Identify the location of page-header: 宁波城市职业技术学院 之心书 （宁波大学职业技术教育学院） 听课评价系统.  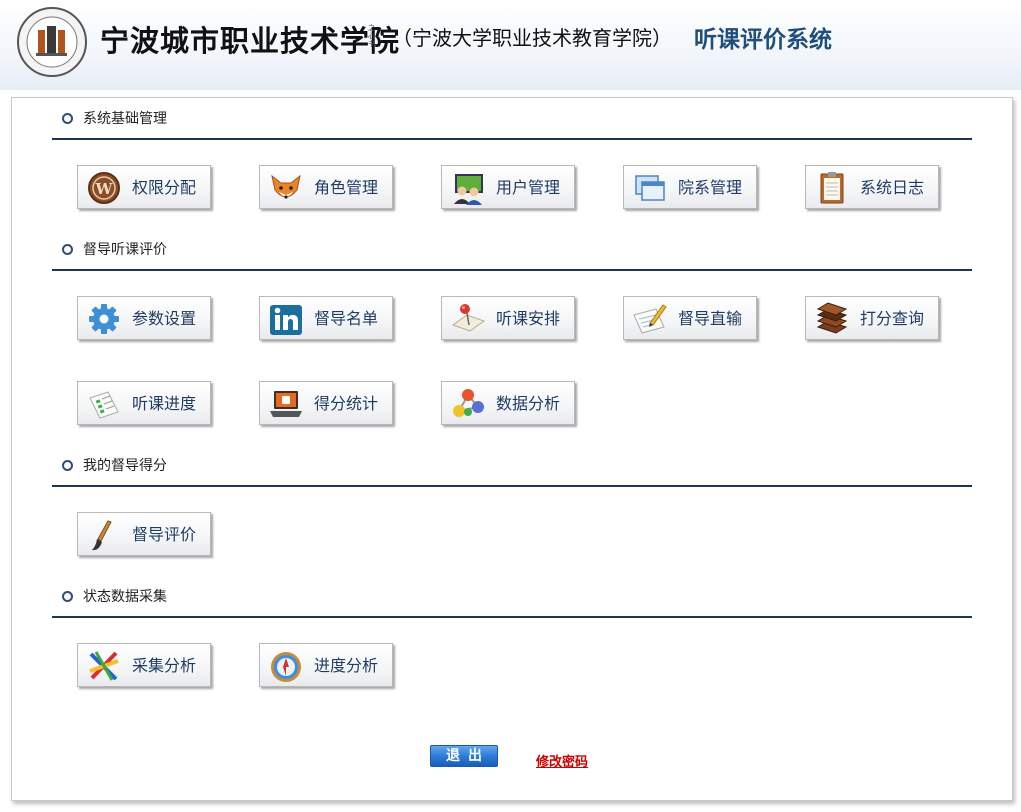
(510, 45).